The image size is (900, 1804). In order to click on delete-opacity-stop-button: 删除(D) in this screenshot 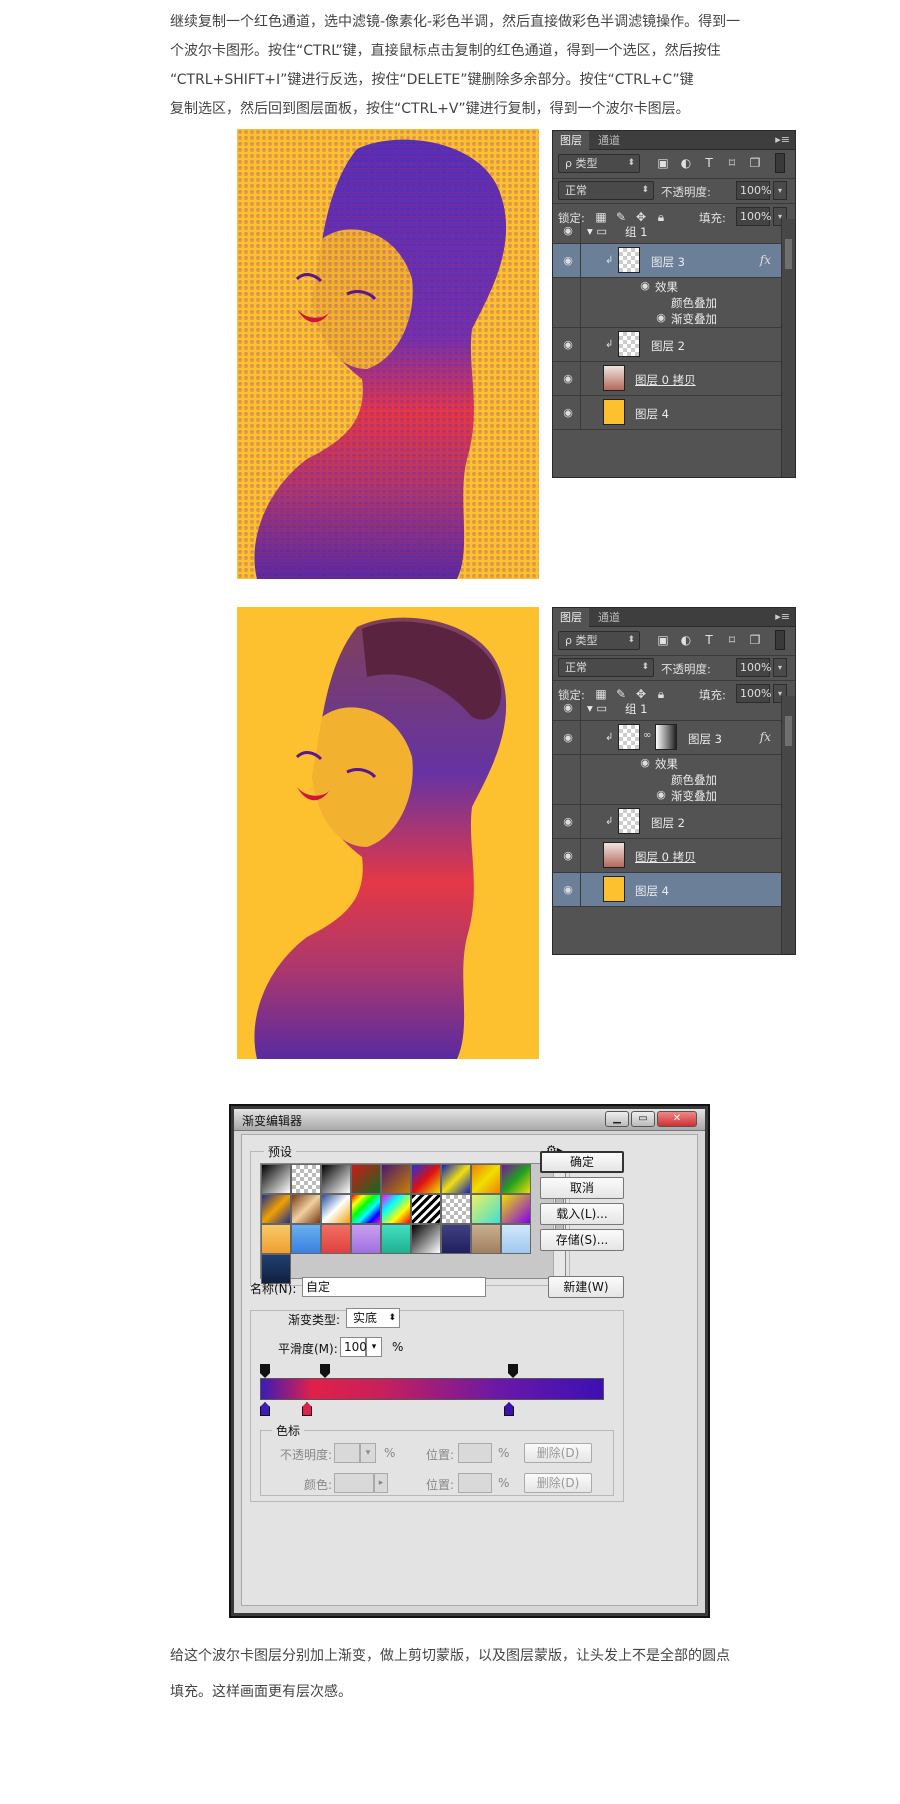, I will do `click(558, 1453)`.